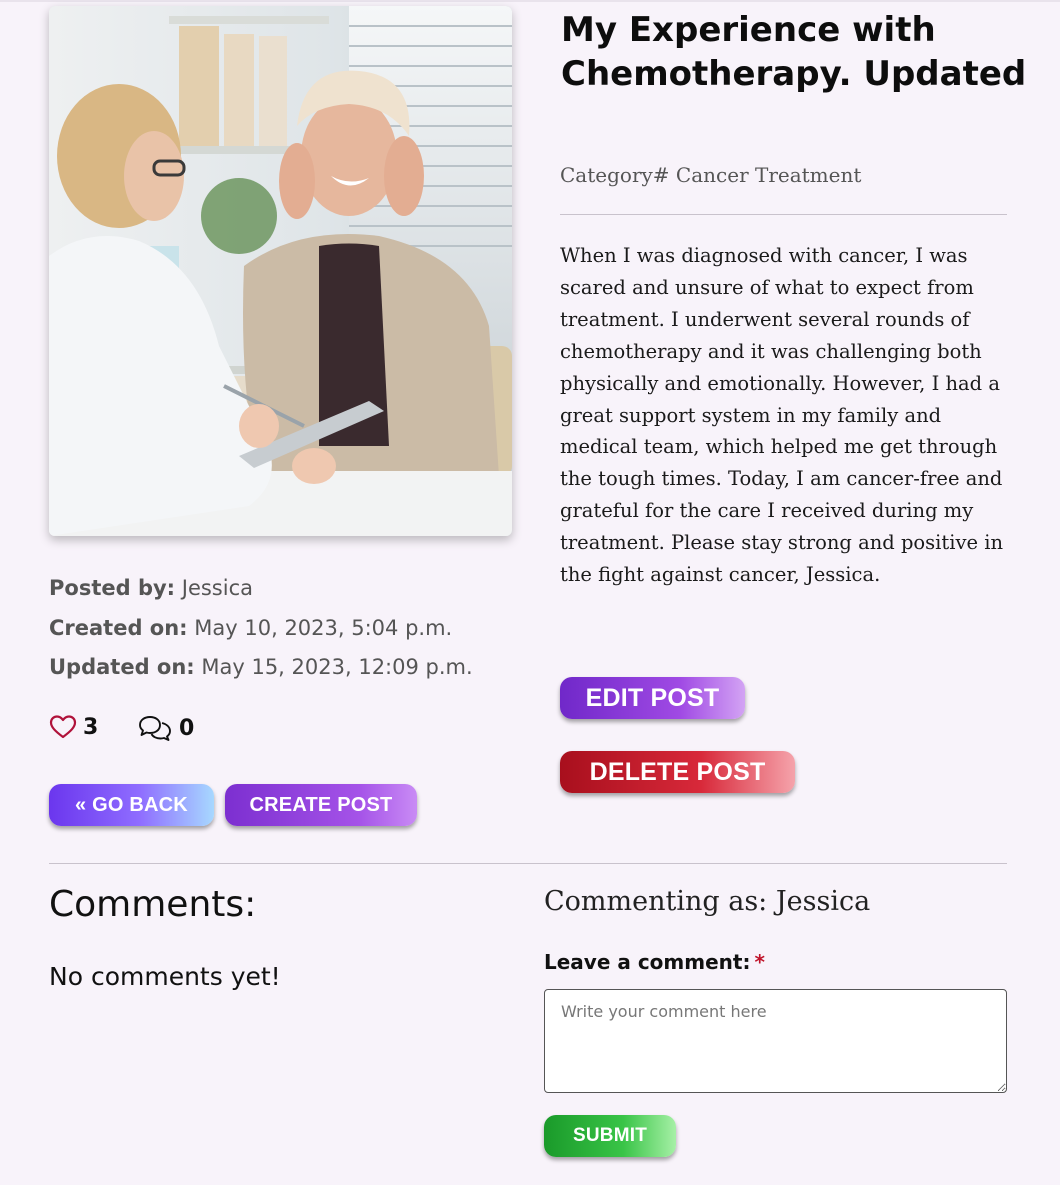 The height and width of the screenshot is (1185, 1060). I want to click on comments-heading: Comments:, so click(153, 904).